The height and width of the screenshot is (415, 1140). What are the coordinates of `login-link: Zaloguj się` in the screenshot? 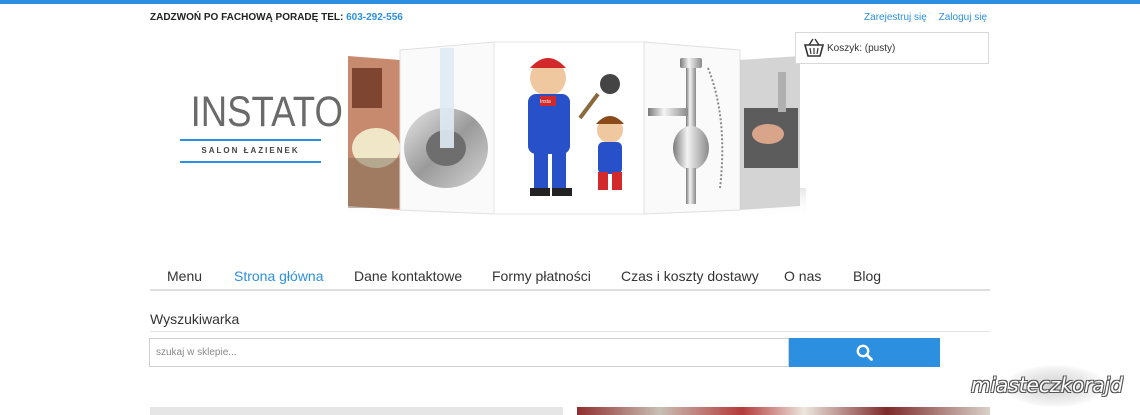 It's located at (963, 17).